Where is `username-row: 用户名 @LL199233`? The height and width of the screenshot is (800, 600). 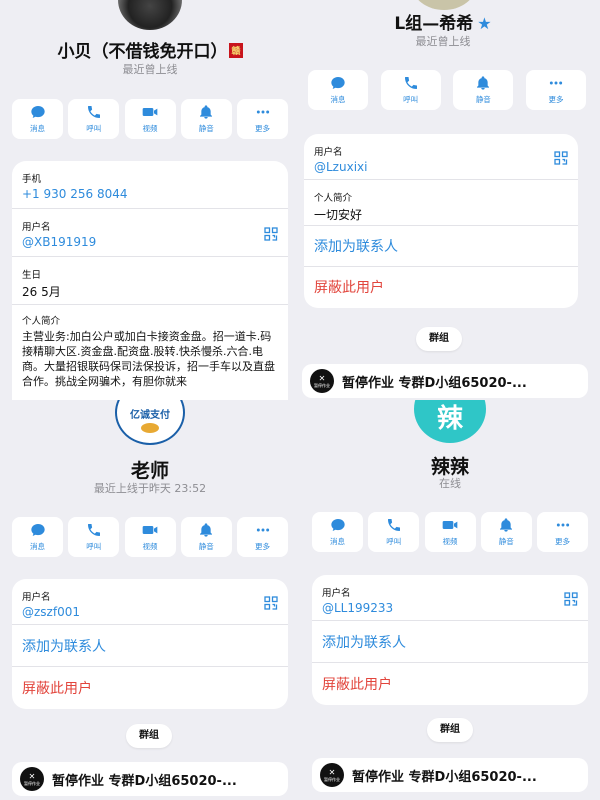
username-row: 用户名 @LL199233 is located at coordinates (450, 598).